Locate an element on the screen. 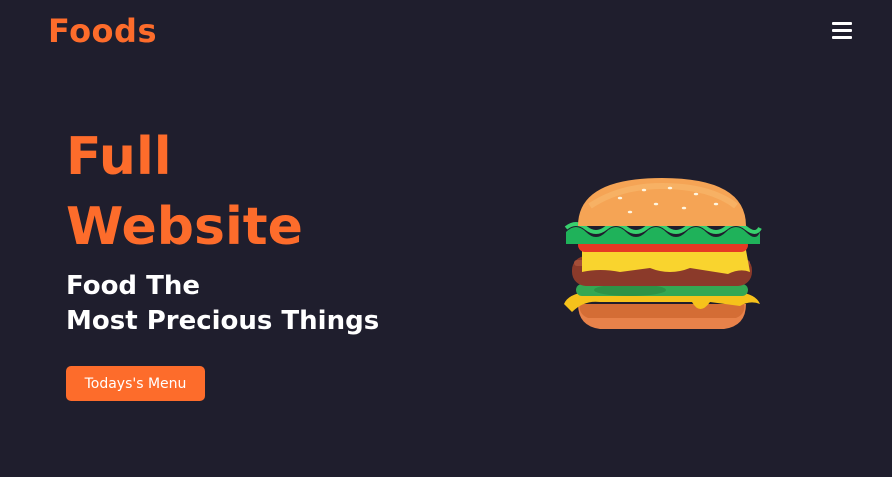  hamburger-menu-icon is located at coordinates (842, 30).